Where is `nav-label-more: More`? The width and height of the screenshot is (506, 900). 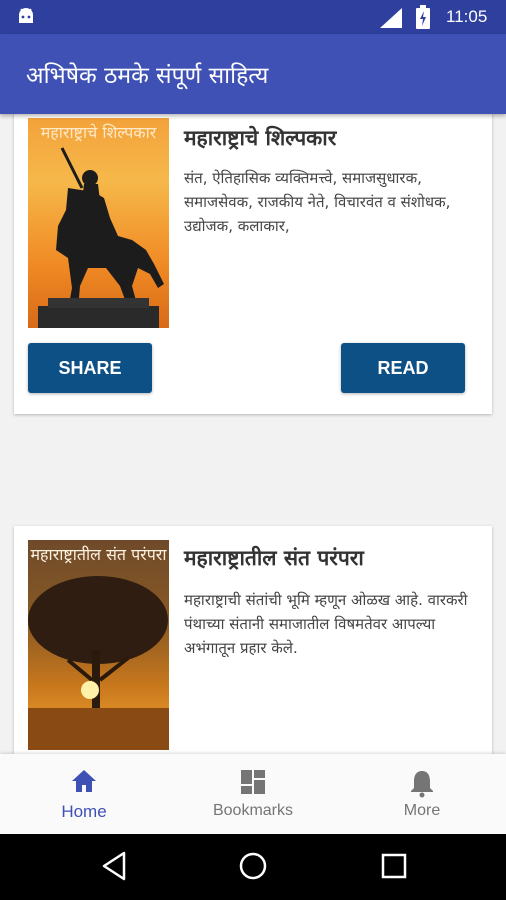 nav-label-more: More is located at coordinates (422, 810).